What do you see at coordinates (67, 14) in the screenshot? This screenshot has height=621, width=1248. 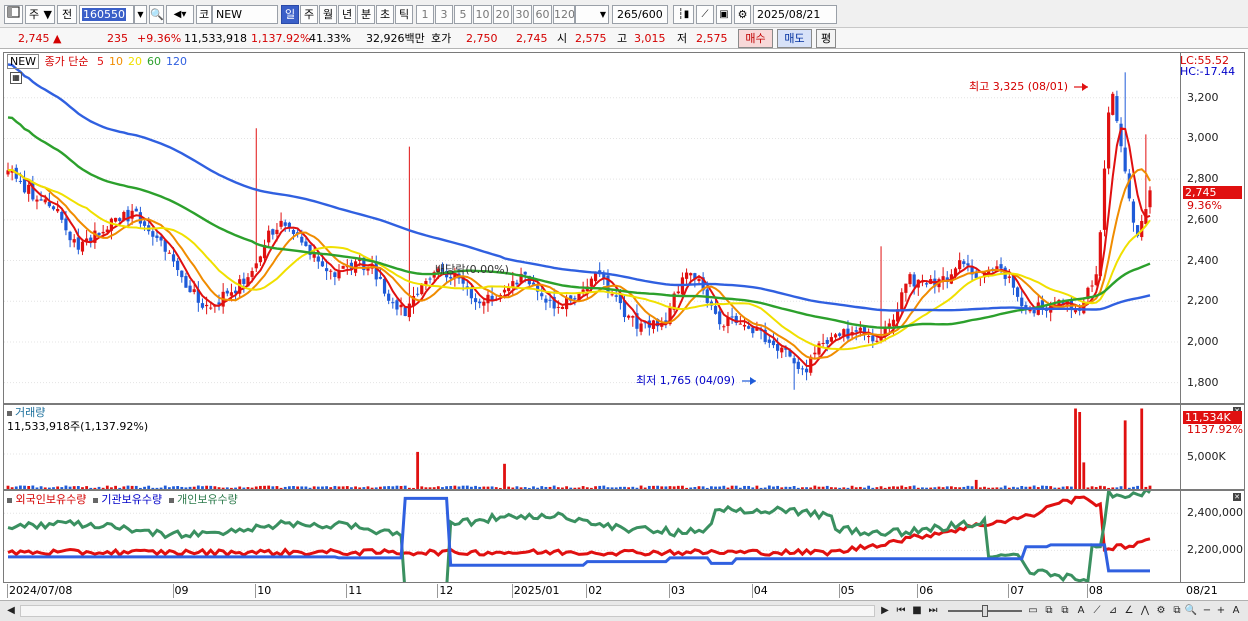 I see `stock-type-button: 전` at bounding box center [67, 14].